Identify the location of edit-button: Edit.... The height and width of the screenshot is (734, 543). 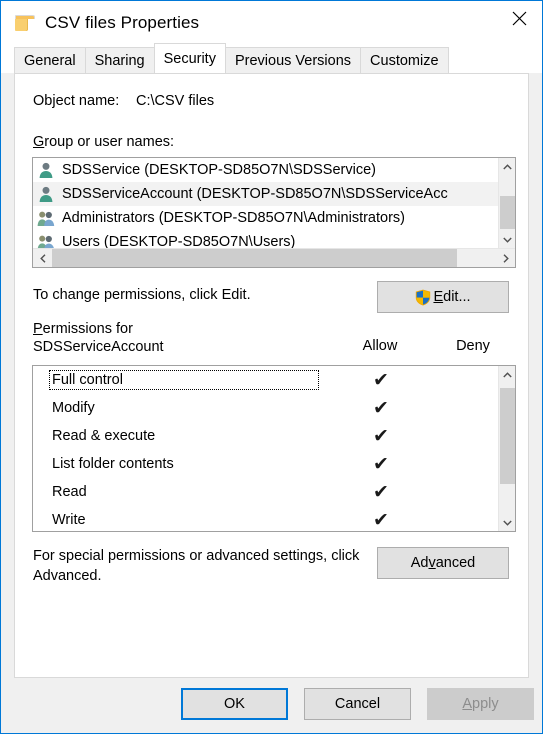
(443, 297).